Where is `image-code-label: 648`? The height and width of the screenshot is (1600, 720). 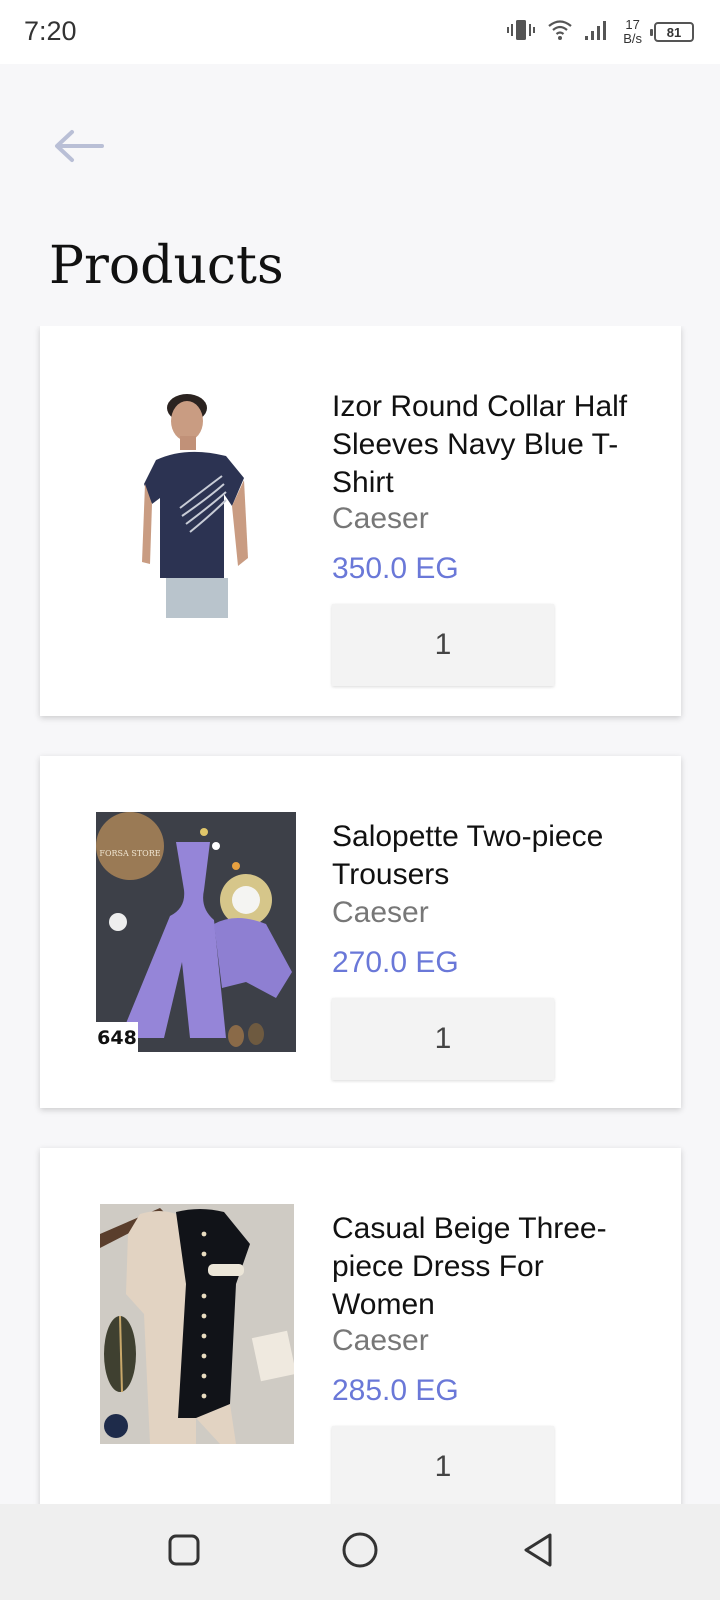
image-code-label: 648 is located at coordinates (117, 1038).